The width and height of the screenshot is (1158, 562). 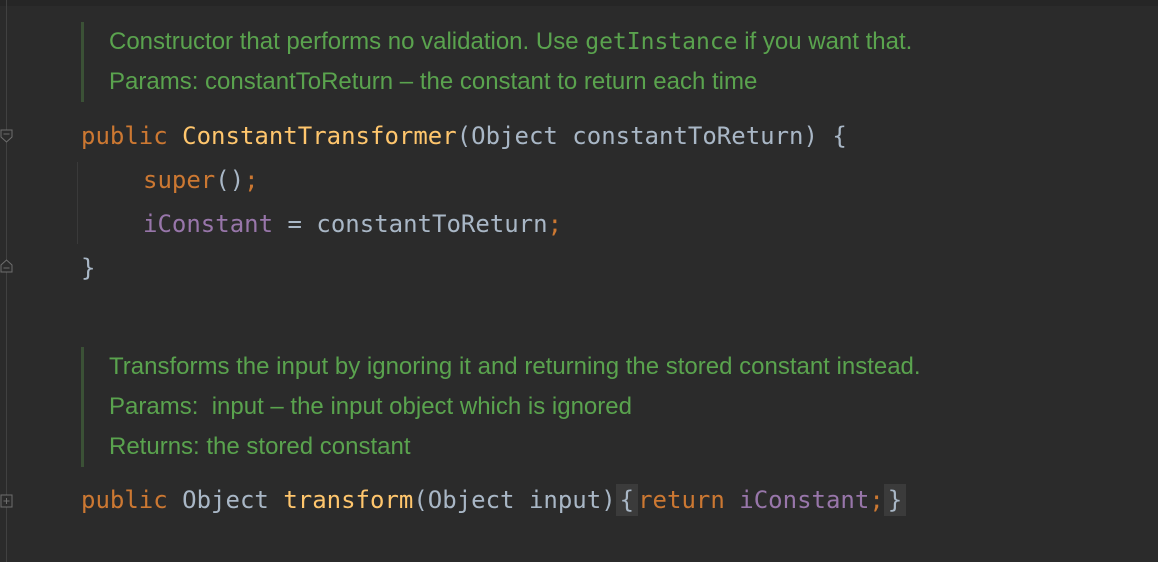 I want to click on parens: (), so click(x=230, y=180).